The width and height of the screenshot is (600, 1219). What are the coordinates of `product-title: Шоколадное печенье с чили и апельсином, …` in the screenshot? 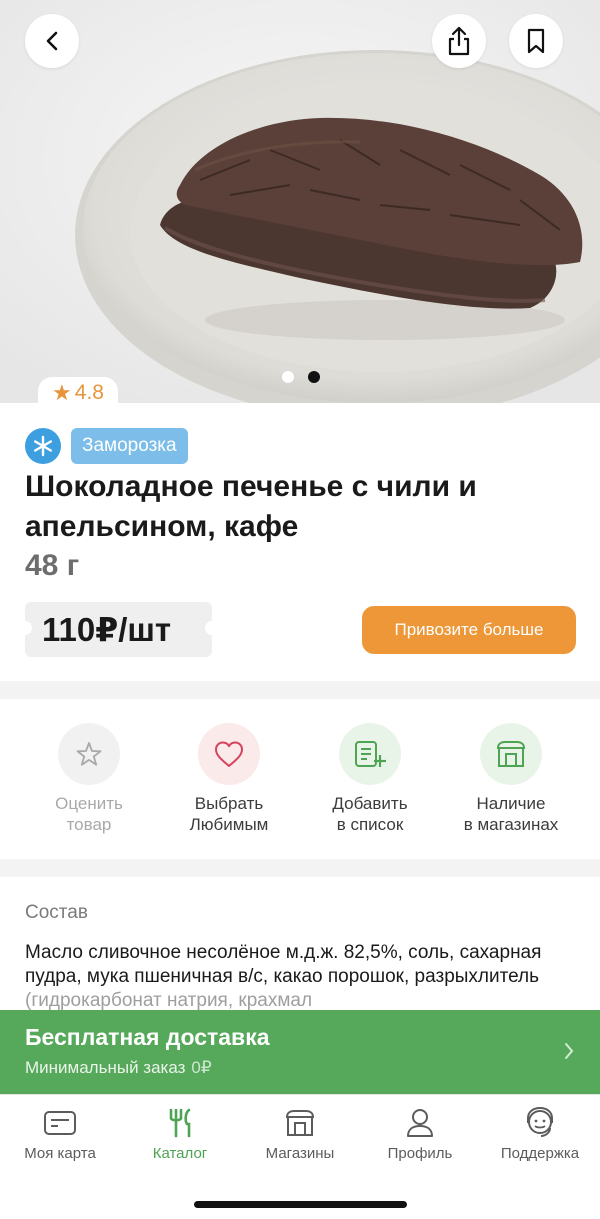 It's located at (251, 506).